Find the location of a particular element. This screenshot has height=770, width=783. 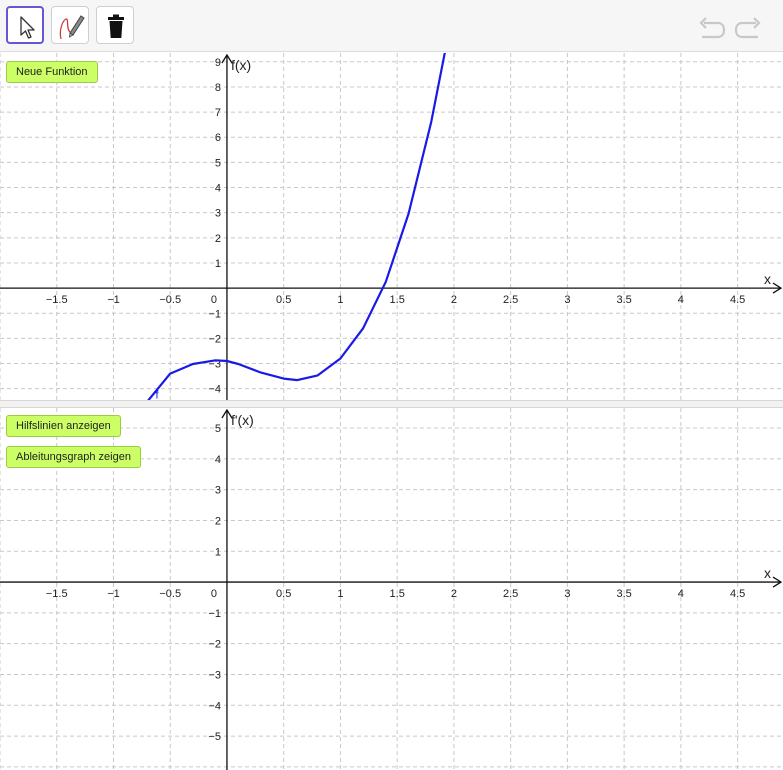

move-tool-button is located at coordinates (25, 25).